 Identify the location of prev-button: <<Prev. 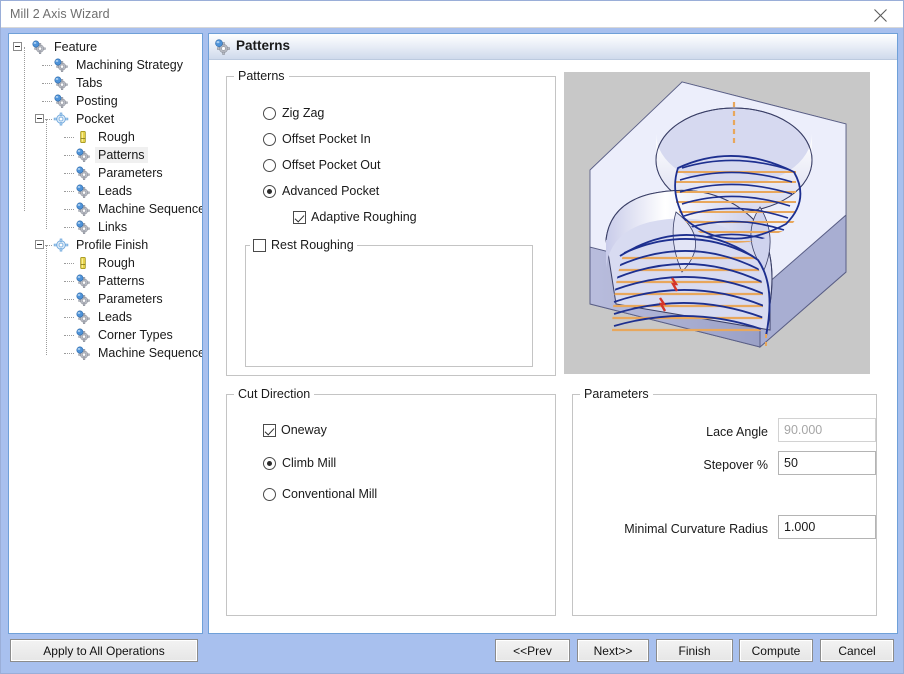
(532, 650).